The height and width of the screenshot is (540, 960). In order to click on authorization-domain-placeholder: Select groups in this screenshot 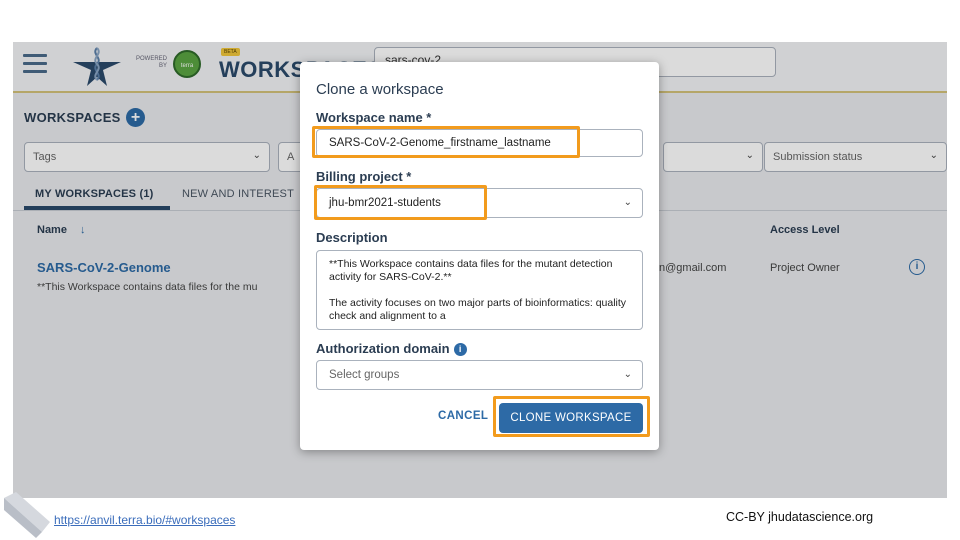, I will do `click(364, 375)`.